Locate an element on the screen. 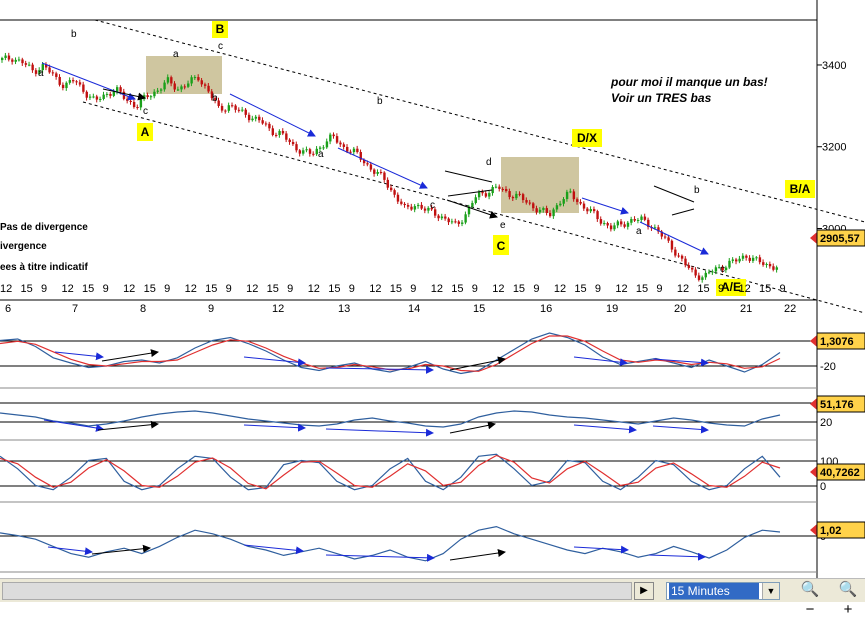 Image resolution: width=865 pixels, height=620 pixels. indicator-last-value: 51,176 is located at coordinates (837, 405).